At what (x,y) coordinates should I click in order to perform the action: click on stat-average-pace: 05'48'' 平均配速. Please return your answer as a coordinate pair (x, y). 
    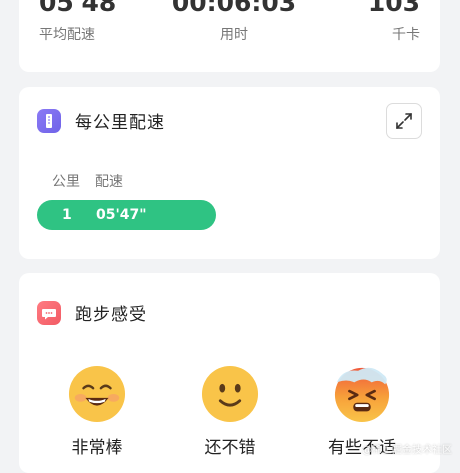
    Looking at the image, I should click on (85, 22).